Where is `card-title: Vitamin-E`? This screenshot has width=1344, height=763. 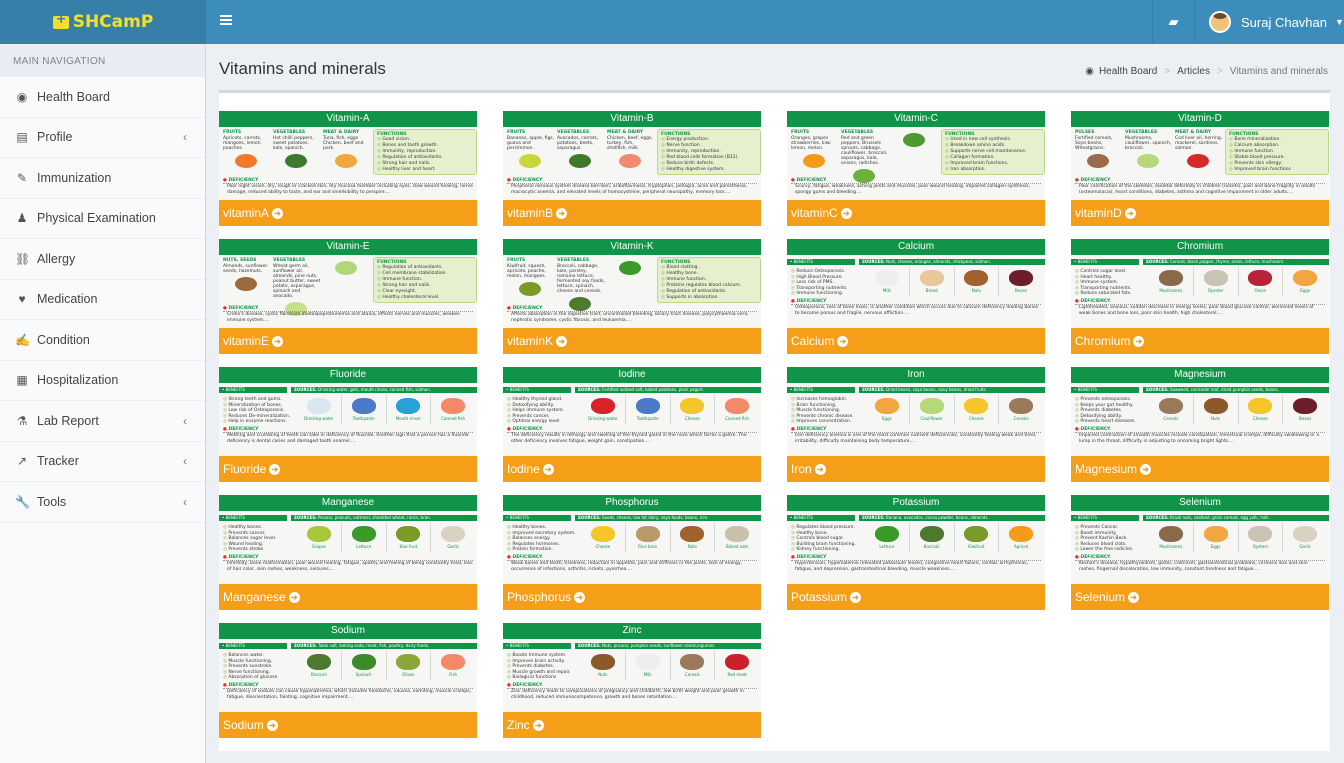 card-title: Vitamin-E is located at coordinates (348, 247).